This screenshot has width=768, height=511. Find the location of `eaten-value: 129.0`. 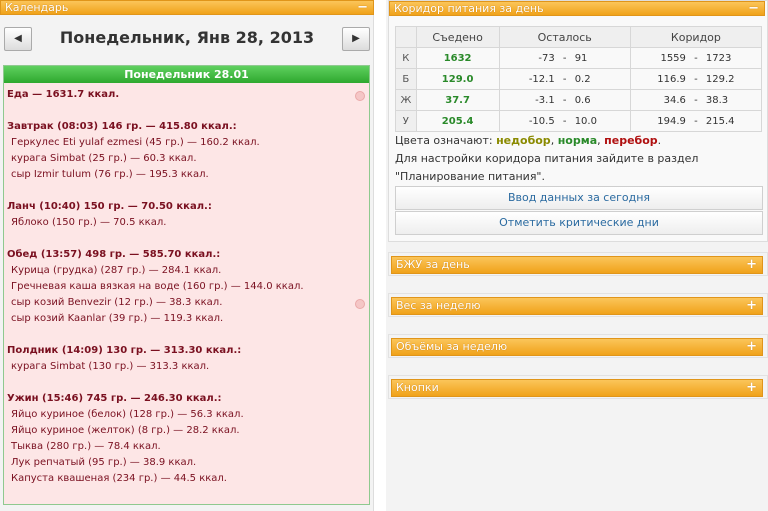

eaten-value: 129.0 is located at coordinates (457, 79).